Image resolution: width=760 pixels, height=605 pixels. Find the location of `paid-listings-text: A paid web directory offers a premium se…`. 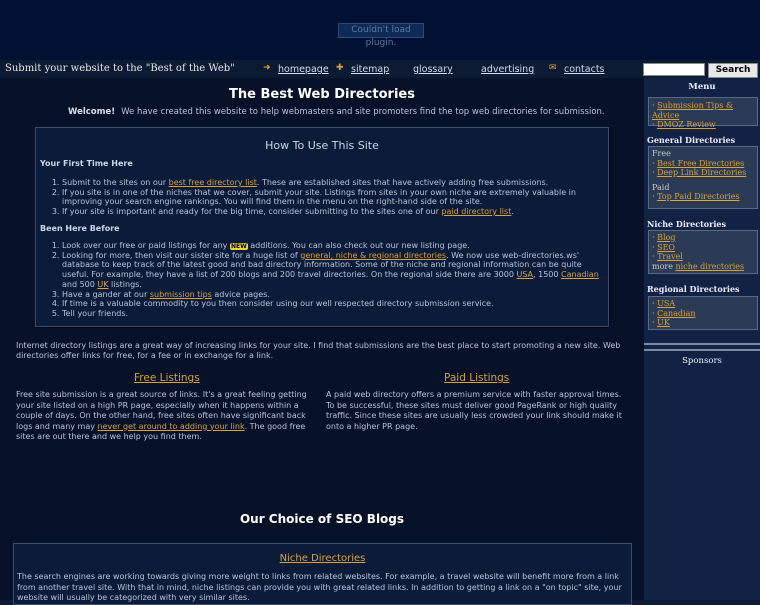

paid-listings-text: A paid web directory offers a premium se… is located at coordinates (474, 410).